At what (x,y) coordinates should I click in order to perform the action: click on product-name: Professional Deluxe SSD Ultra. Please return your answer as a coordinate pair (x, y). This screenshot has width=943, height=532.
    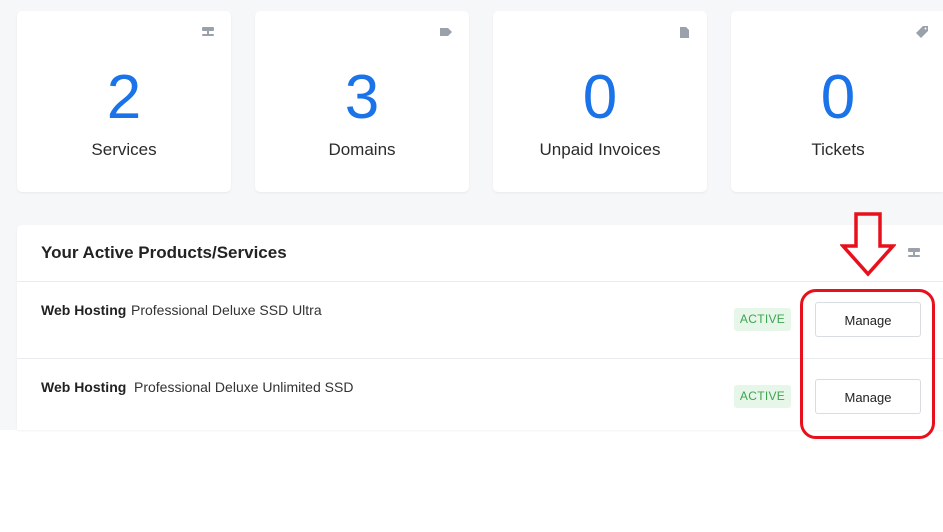
    Looking at the image, I should click on (226, 310).